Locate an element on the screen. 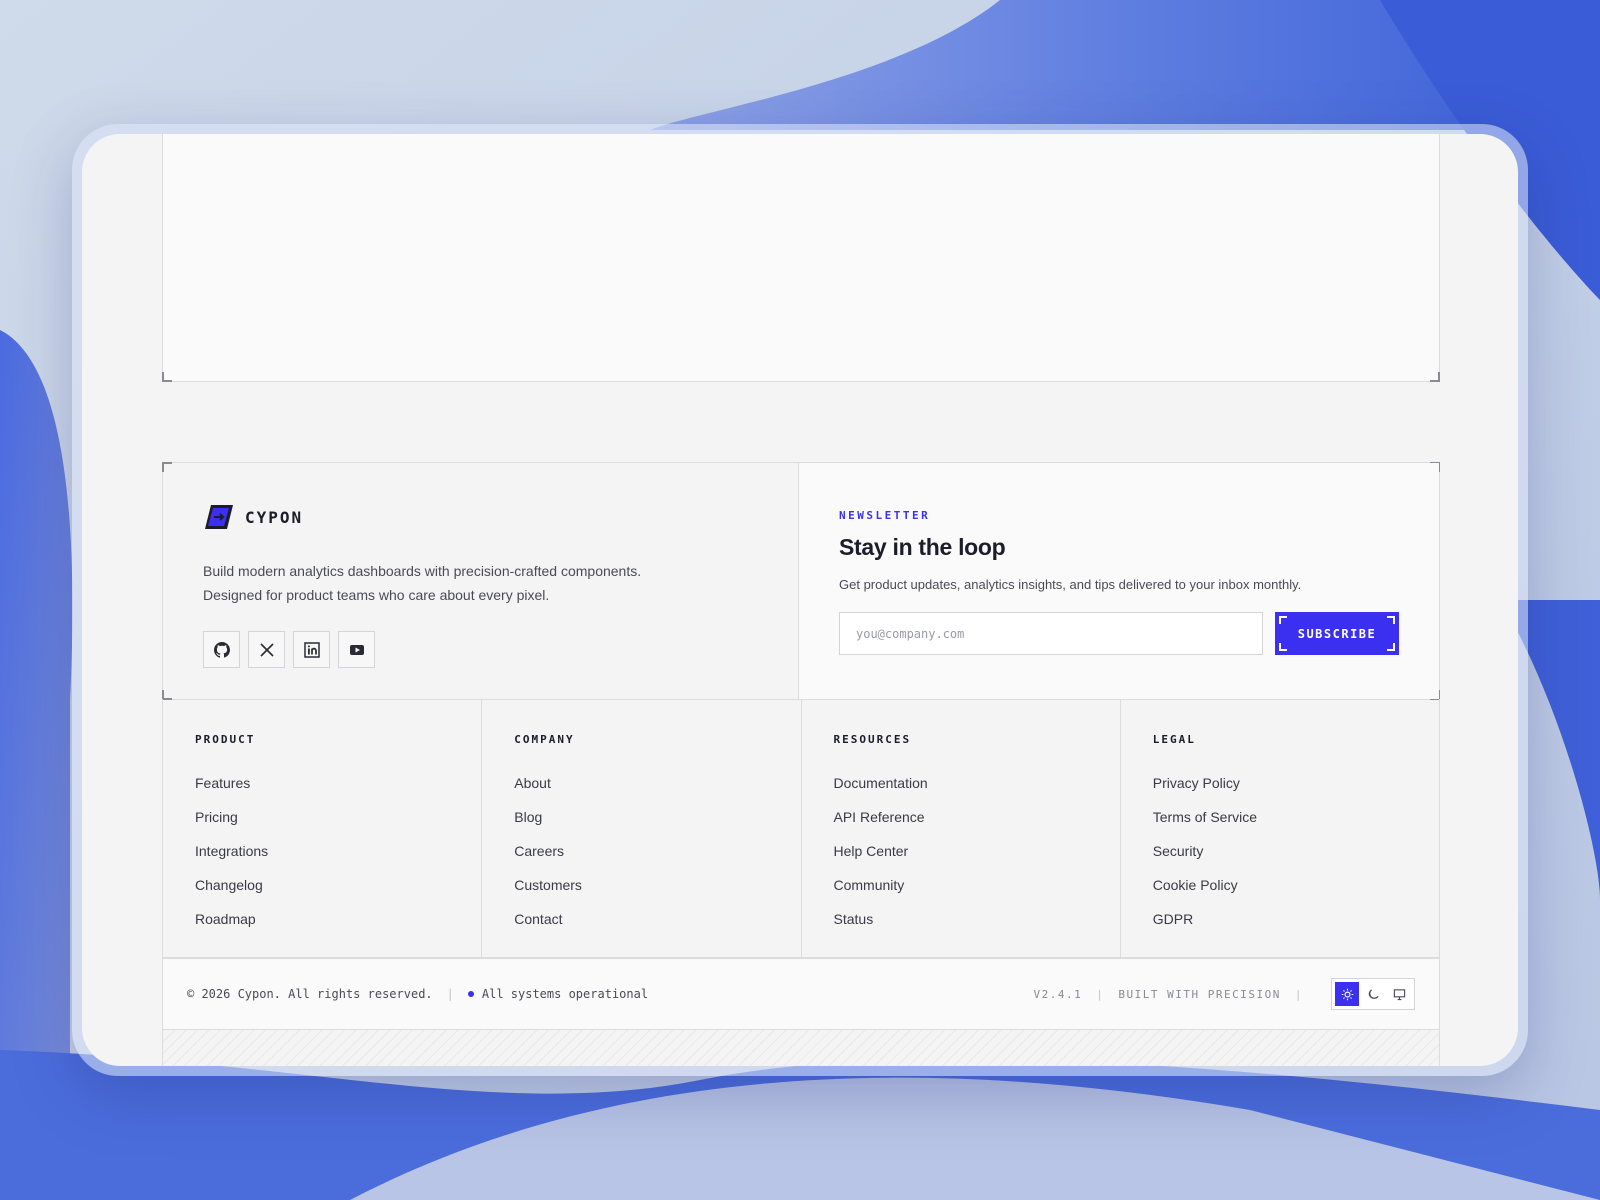 The width and height of the screenshot is (1600, 1200). subscribe-form: SUBSCRIBE is located at coordinates (1119, 633).